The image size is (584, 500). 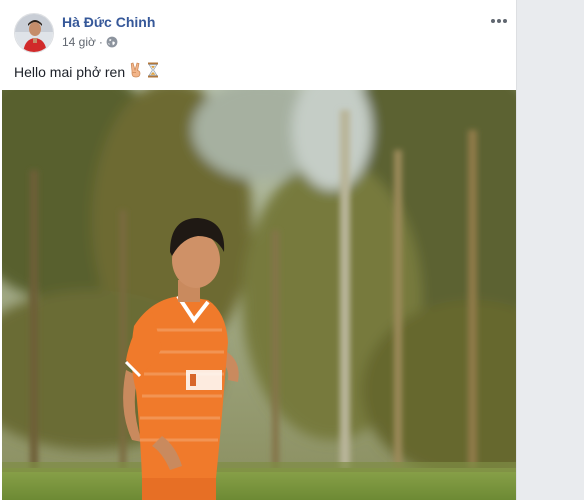 I want to click on avatar-image, so click(x=34, y=33).